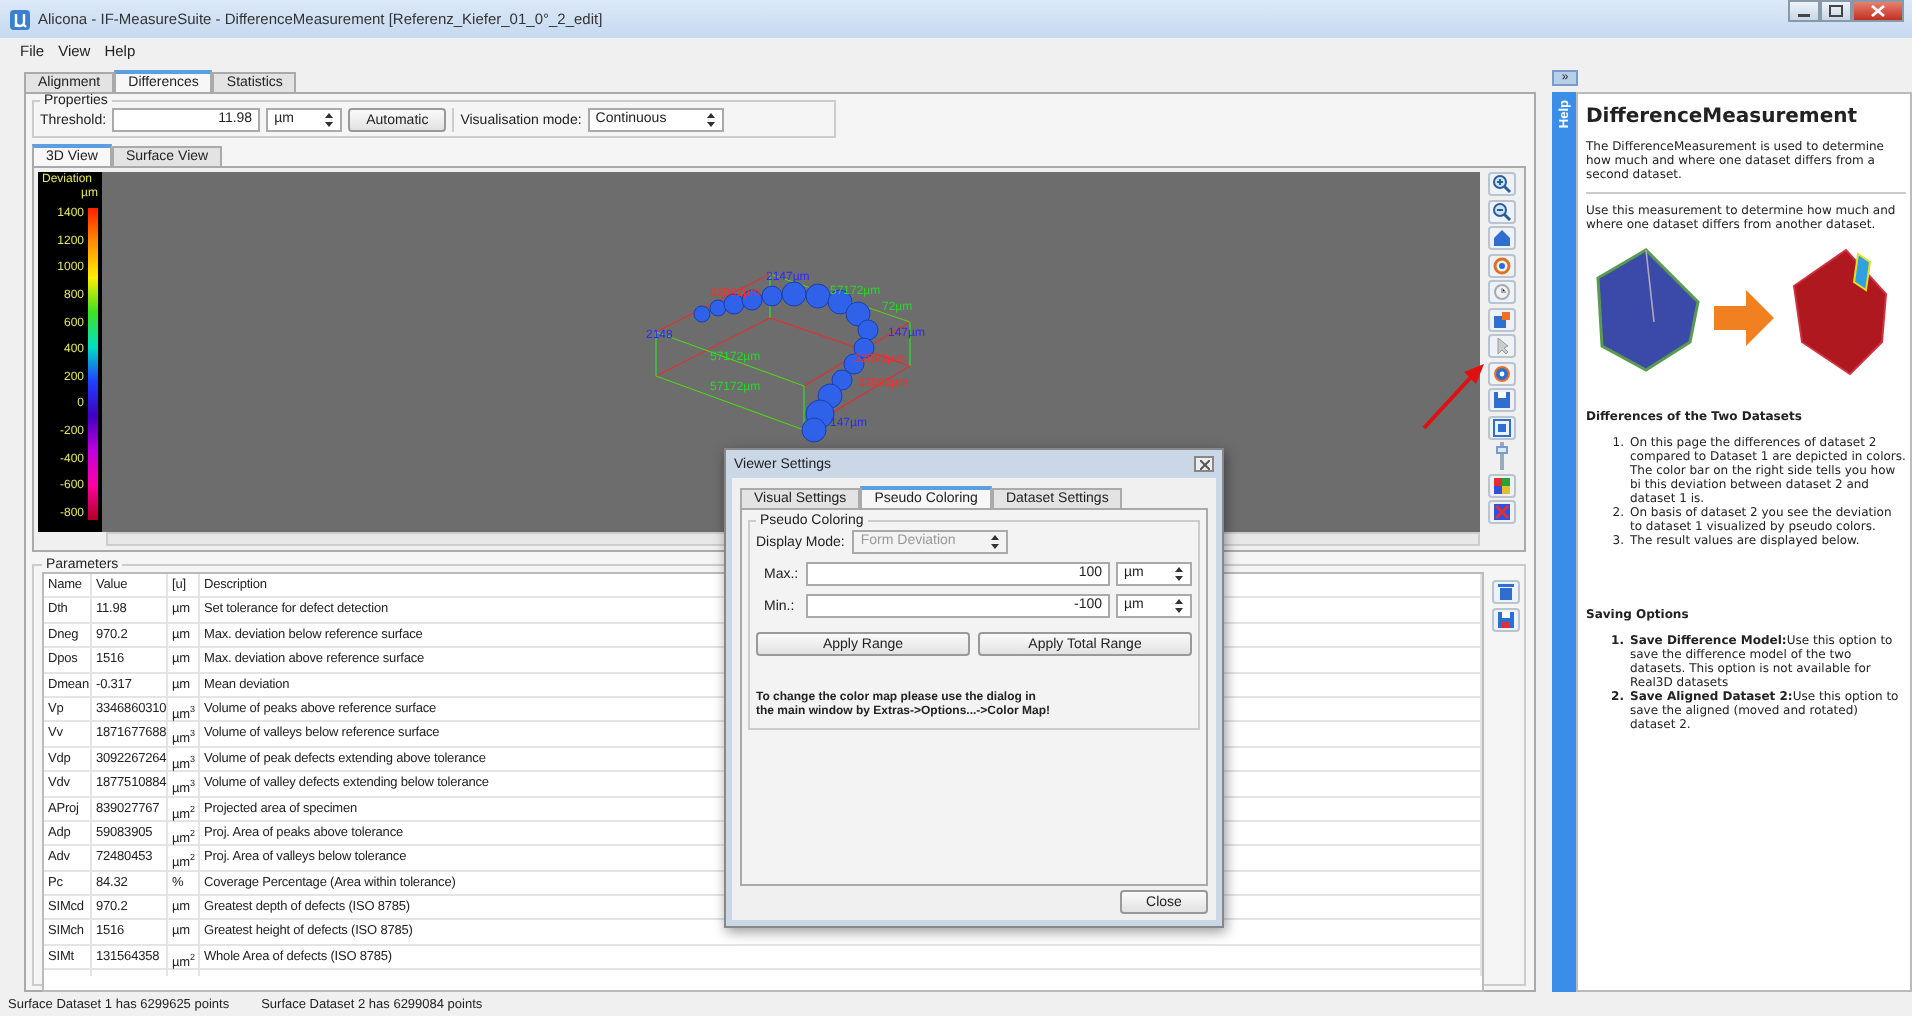 The height and width of the screenshot is (1016, 1912). What do you see at coordinates (1723, 118) in the screenshot?
I see `help-title: DifferenceMeasurement` at bounding box center [1723, 118].